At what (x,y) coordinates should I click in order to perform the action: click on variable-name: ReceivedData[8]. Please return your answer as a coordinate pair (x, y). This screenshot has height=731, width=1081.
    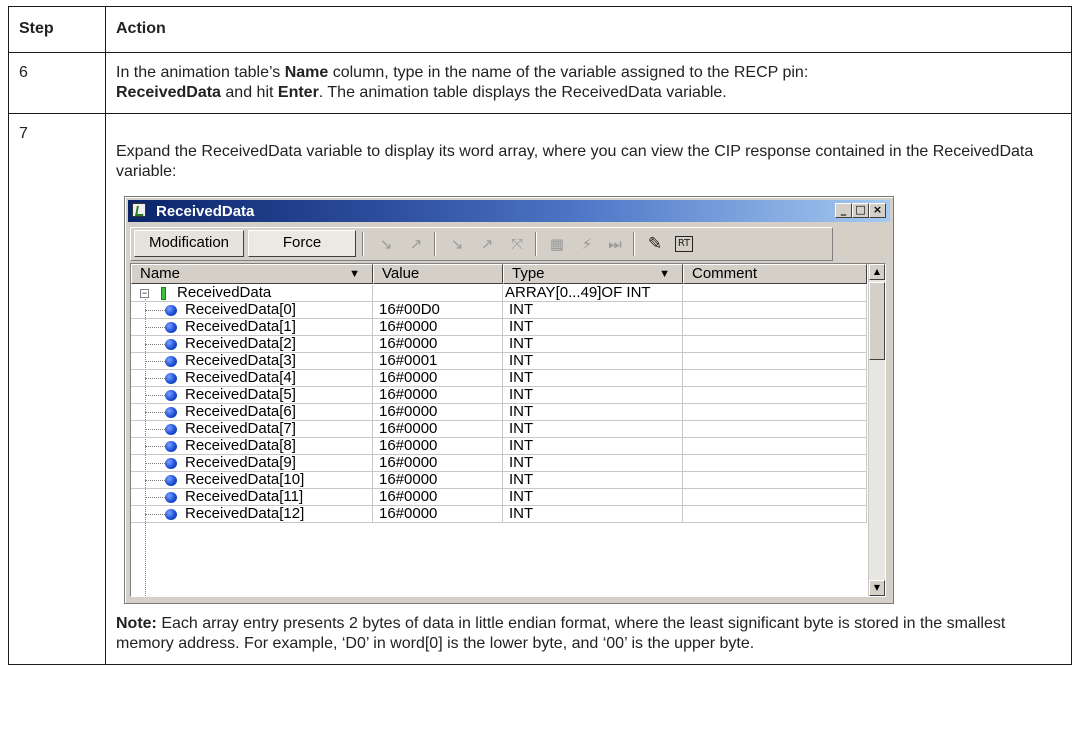
    Looking at the image, I should click on (240, 446).